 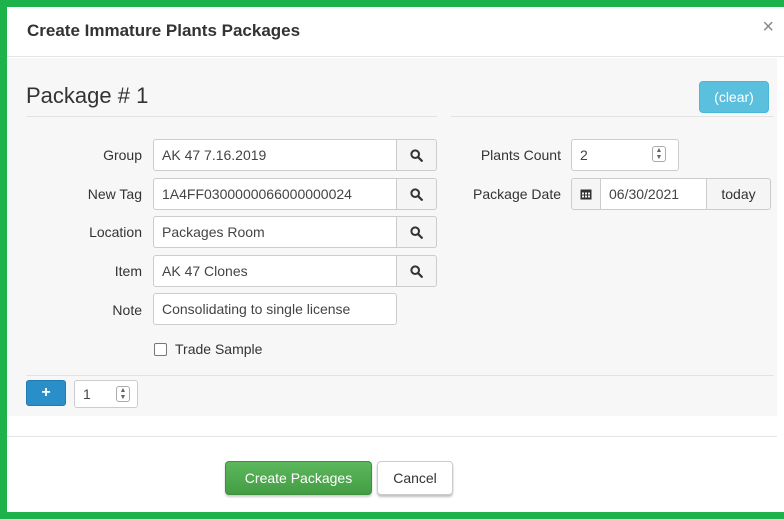 I want to click on note-label: Note, so click(x=127, y=310).